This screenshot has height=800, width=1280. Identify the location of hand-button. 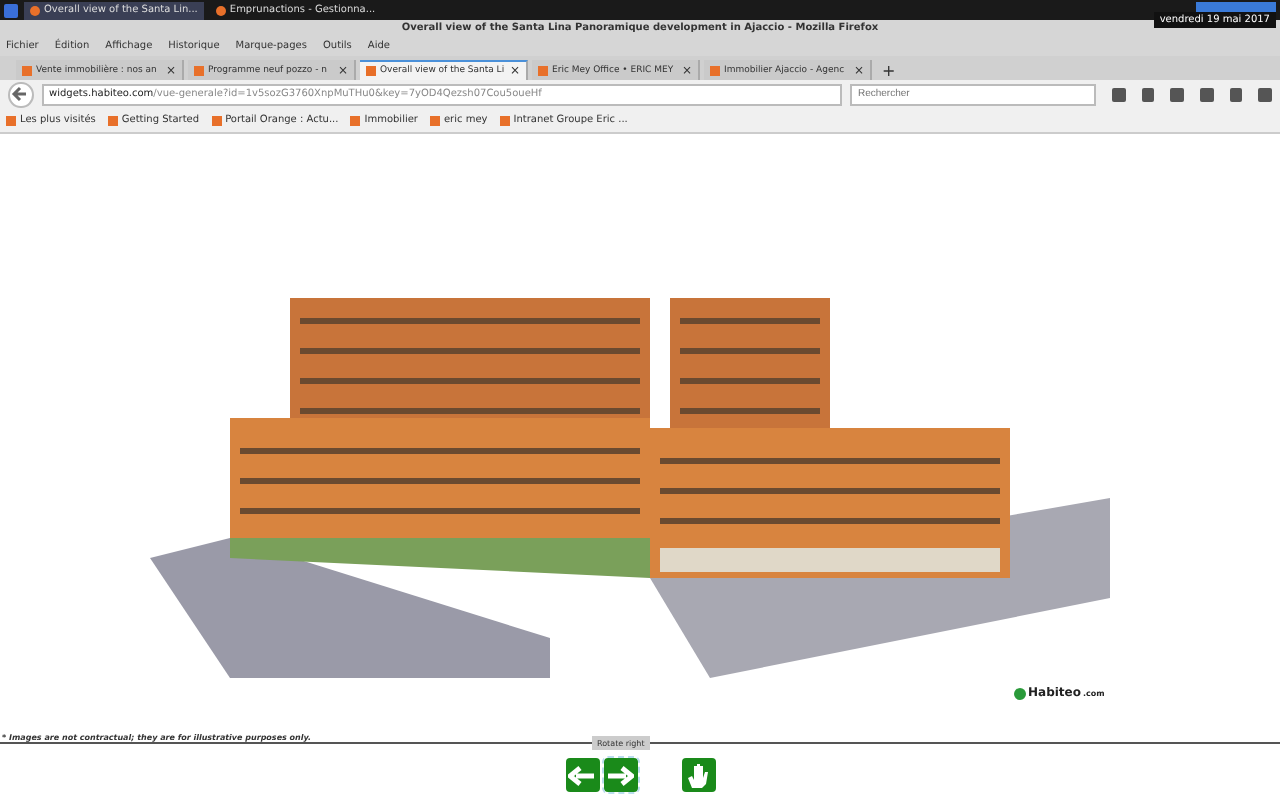
(698, 775).